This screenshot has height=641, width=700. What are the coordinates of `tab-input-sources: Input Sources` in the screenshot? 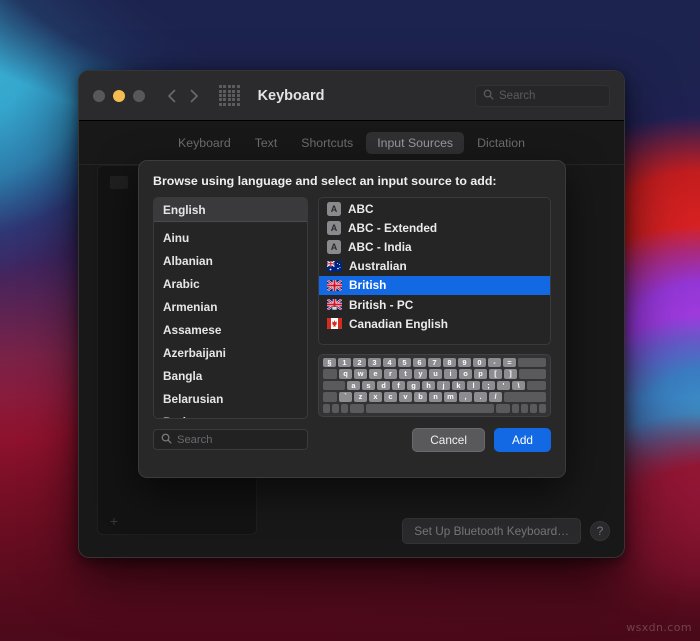 It's located at (415, 143).